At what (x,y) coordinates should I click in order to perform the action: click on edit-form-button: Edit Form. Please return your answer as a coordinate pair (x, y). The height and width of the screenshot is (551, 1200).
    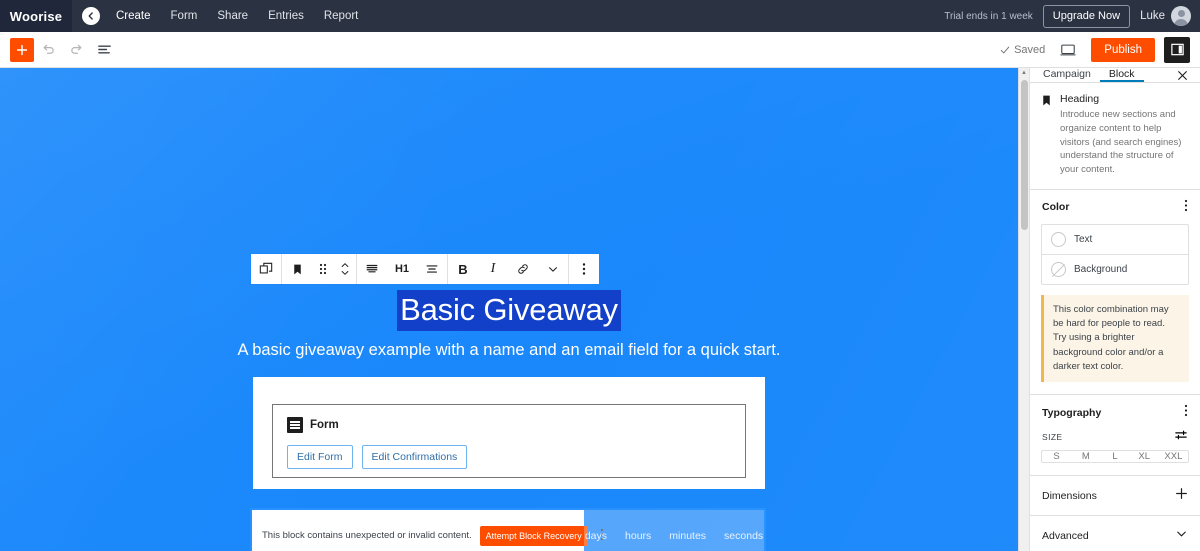
    Looking at the image, I should click on (320, 457).